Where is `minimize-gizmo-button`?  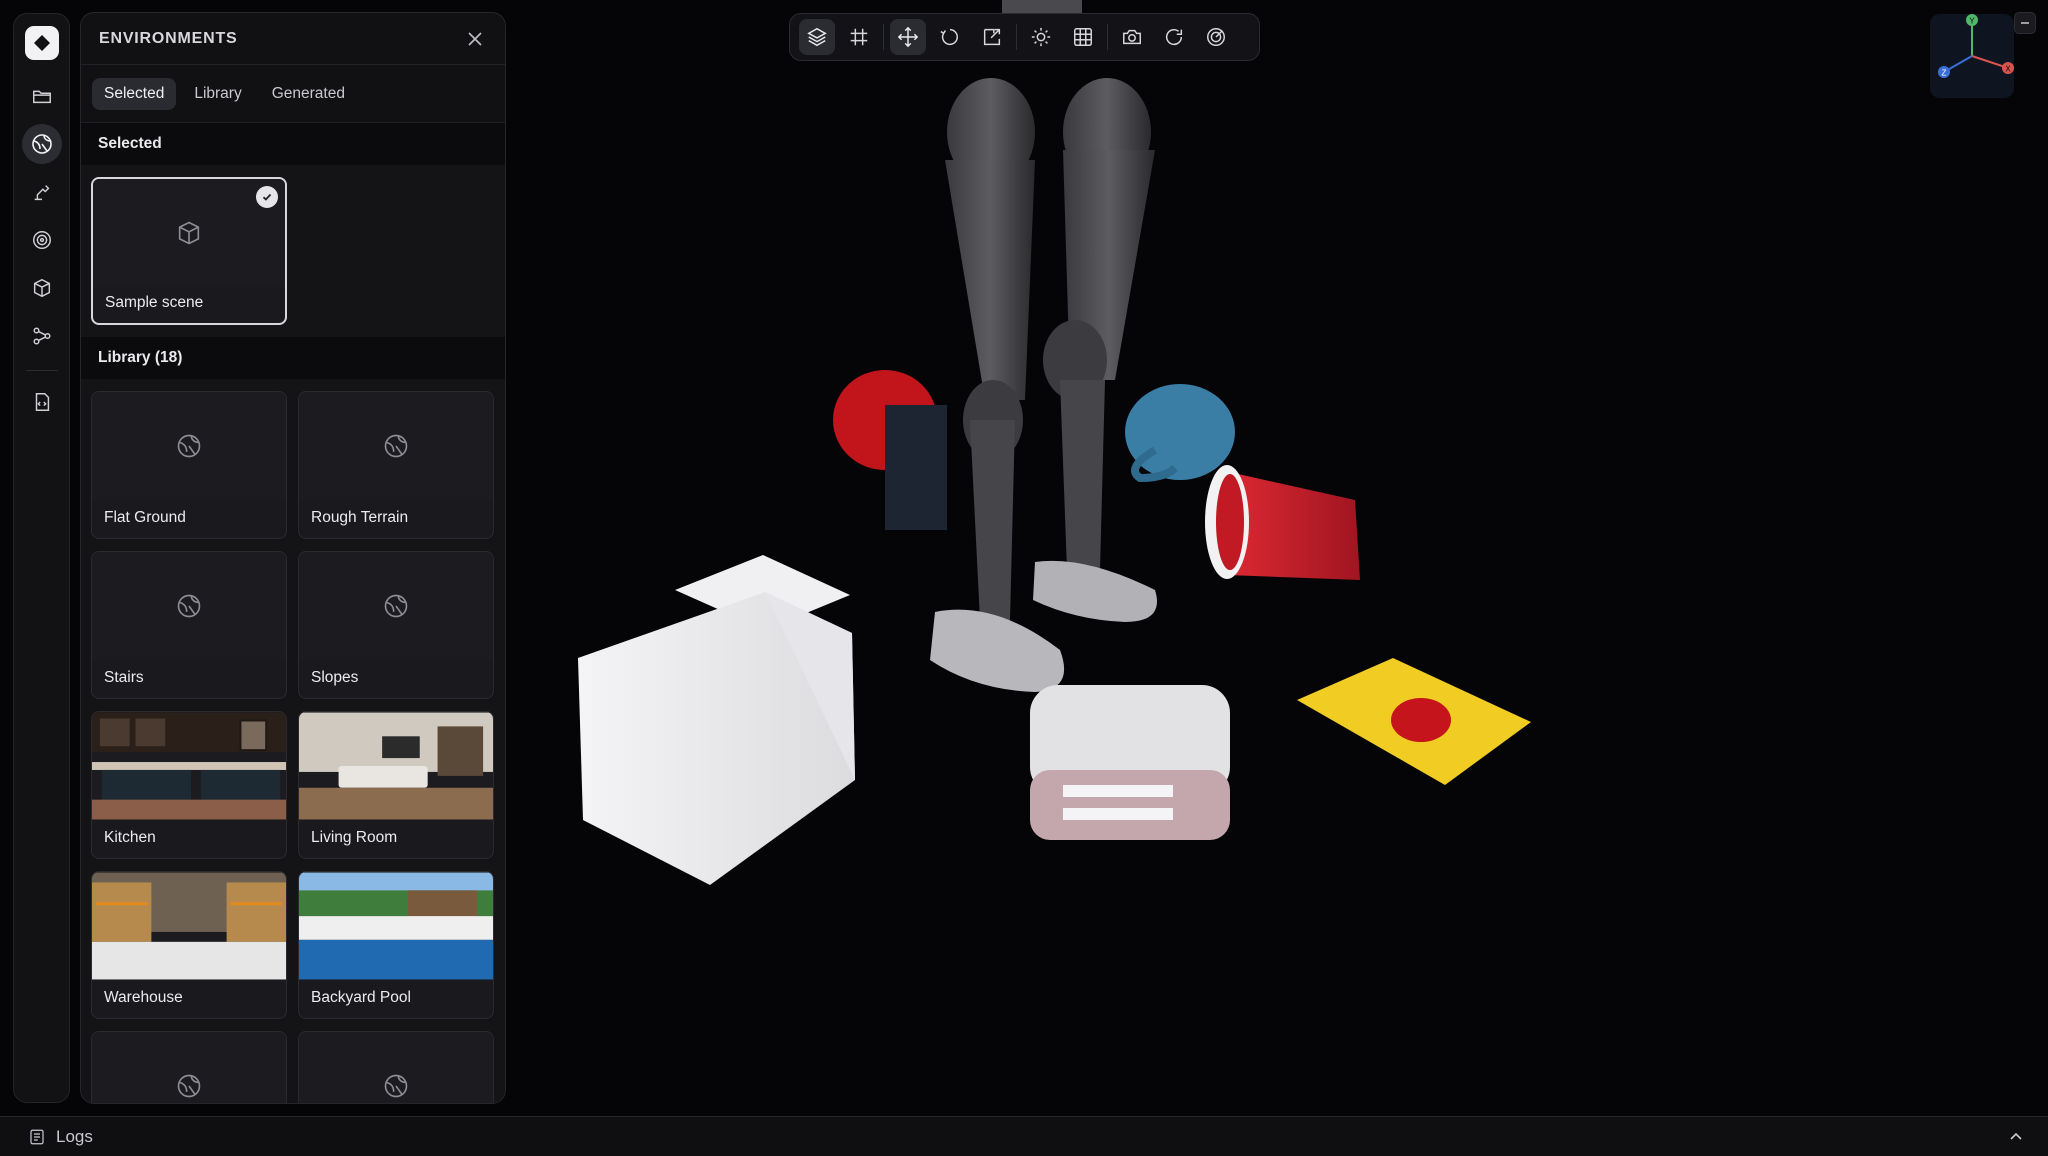
minimize-gizmo-button is located at coordinates (2025, 23).